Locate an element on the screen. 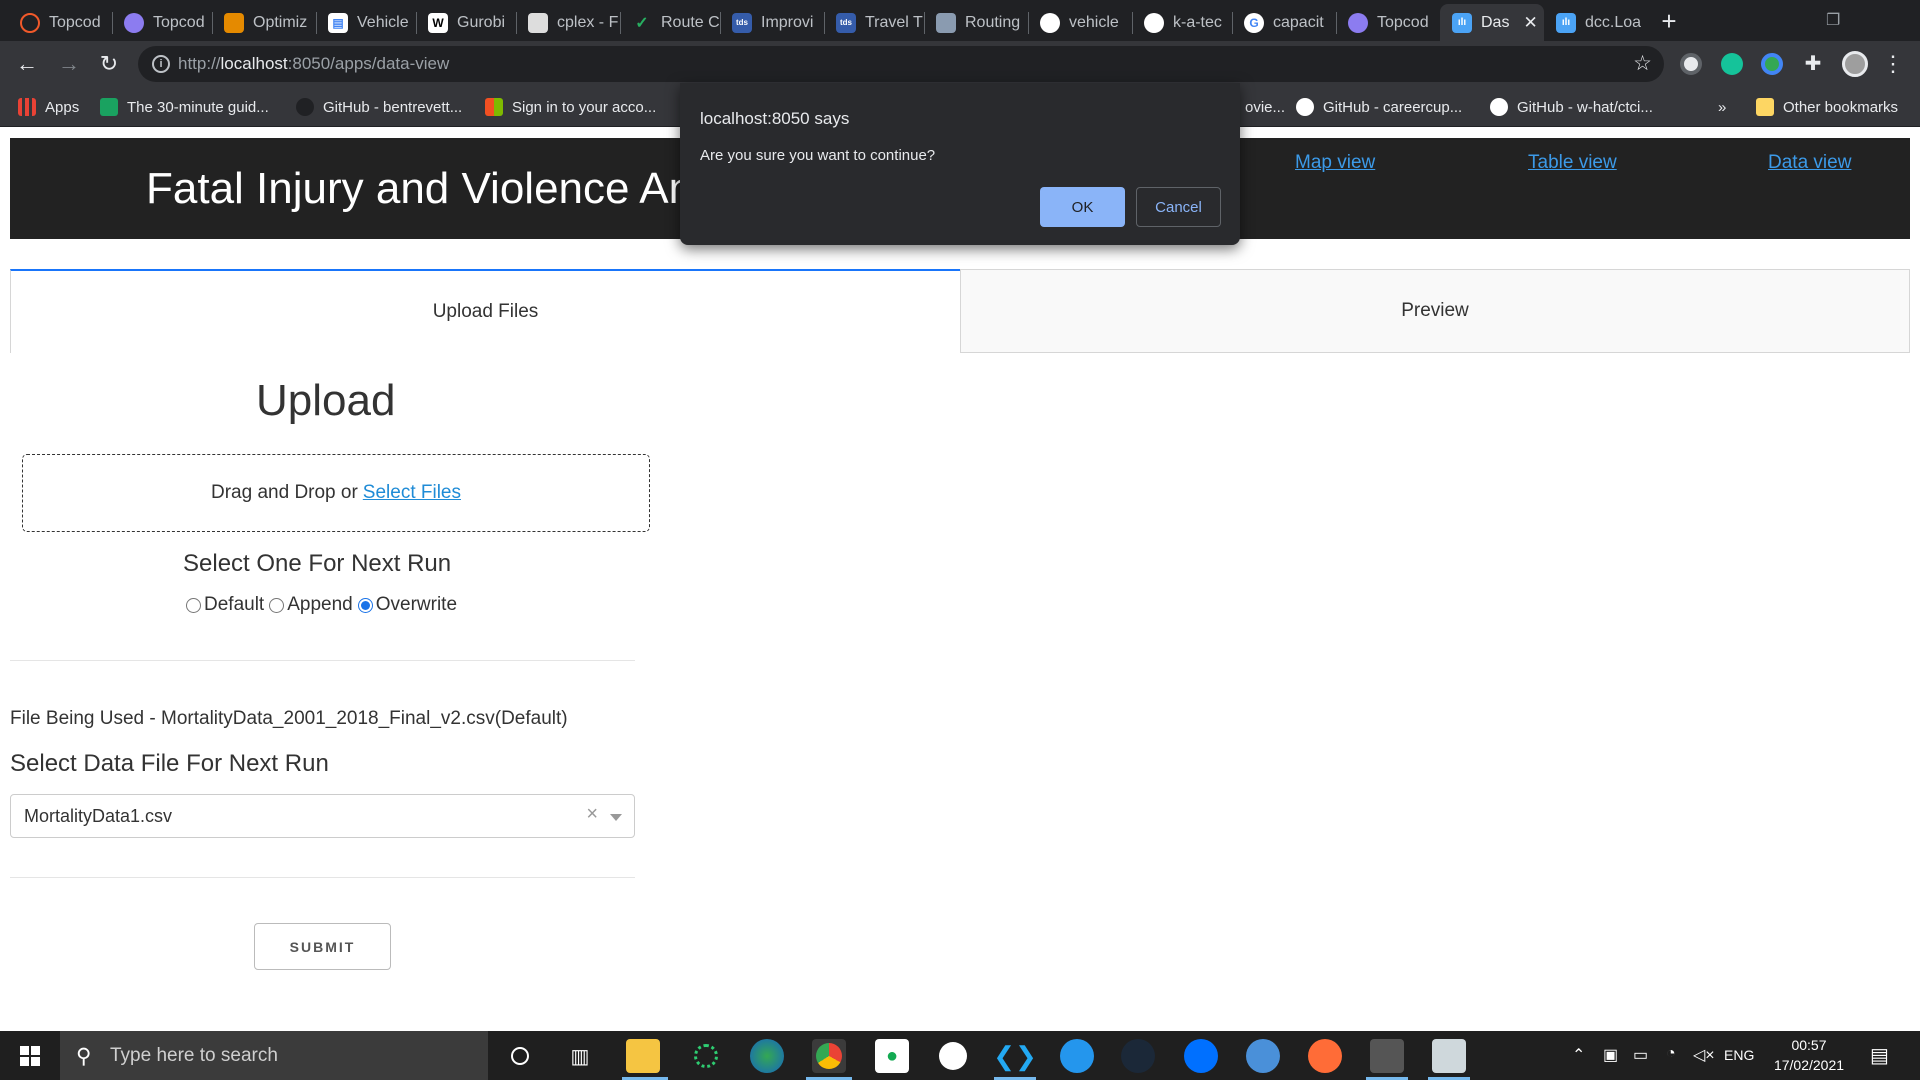 The height and width of the screenshot is (1080, 1920). tab-label: vehicle is located at coordinates (1094, 22).